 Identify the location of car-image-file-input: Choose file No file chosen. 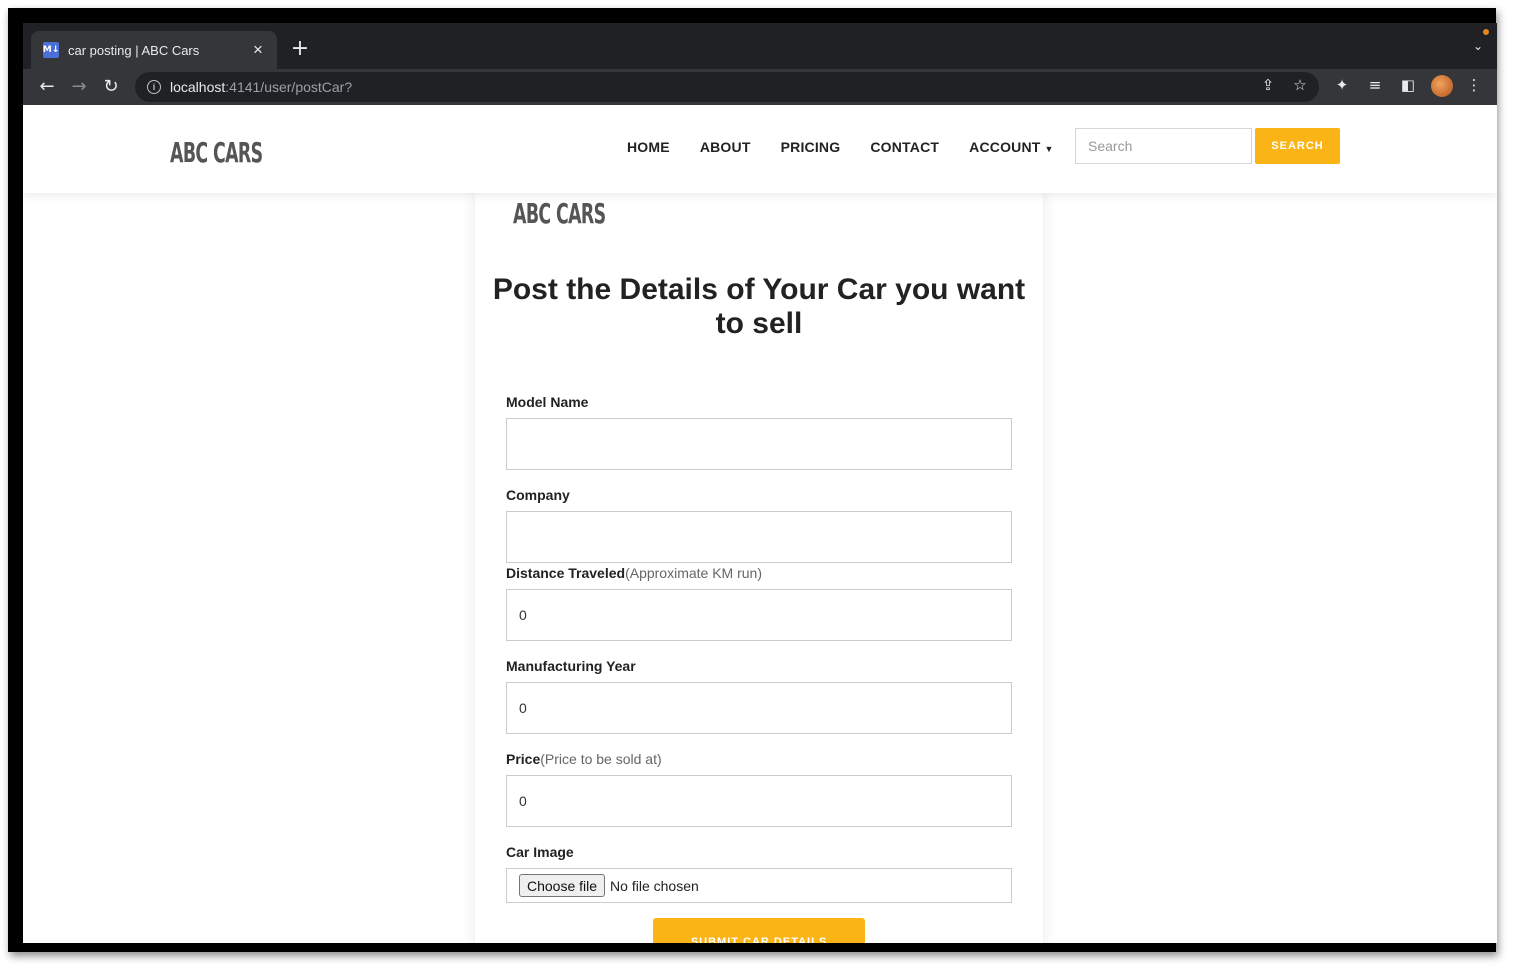
(759, 885).